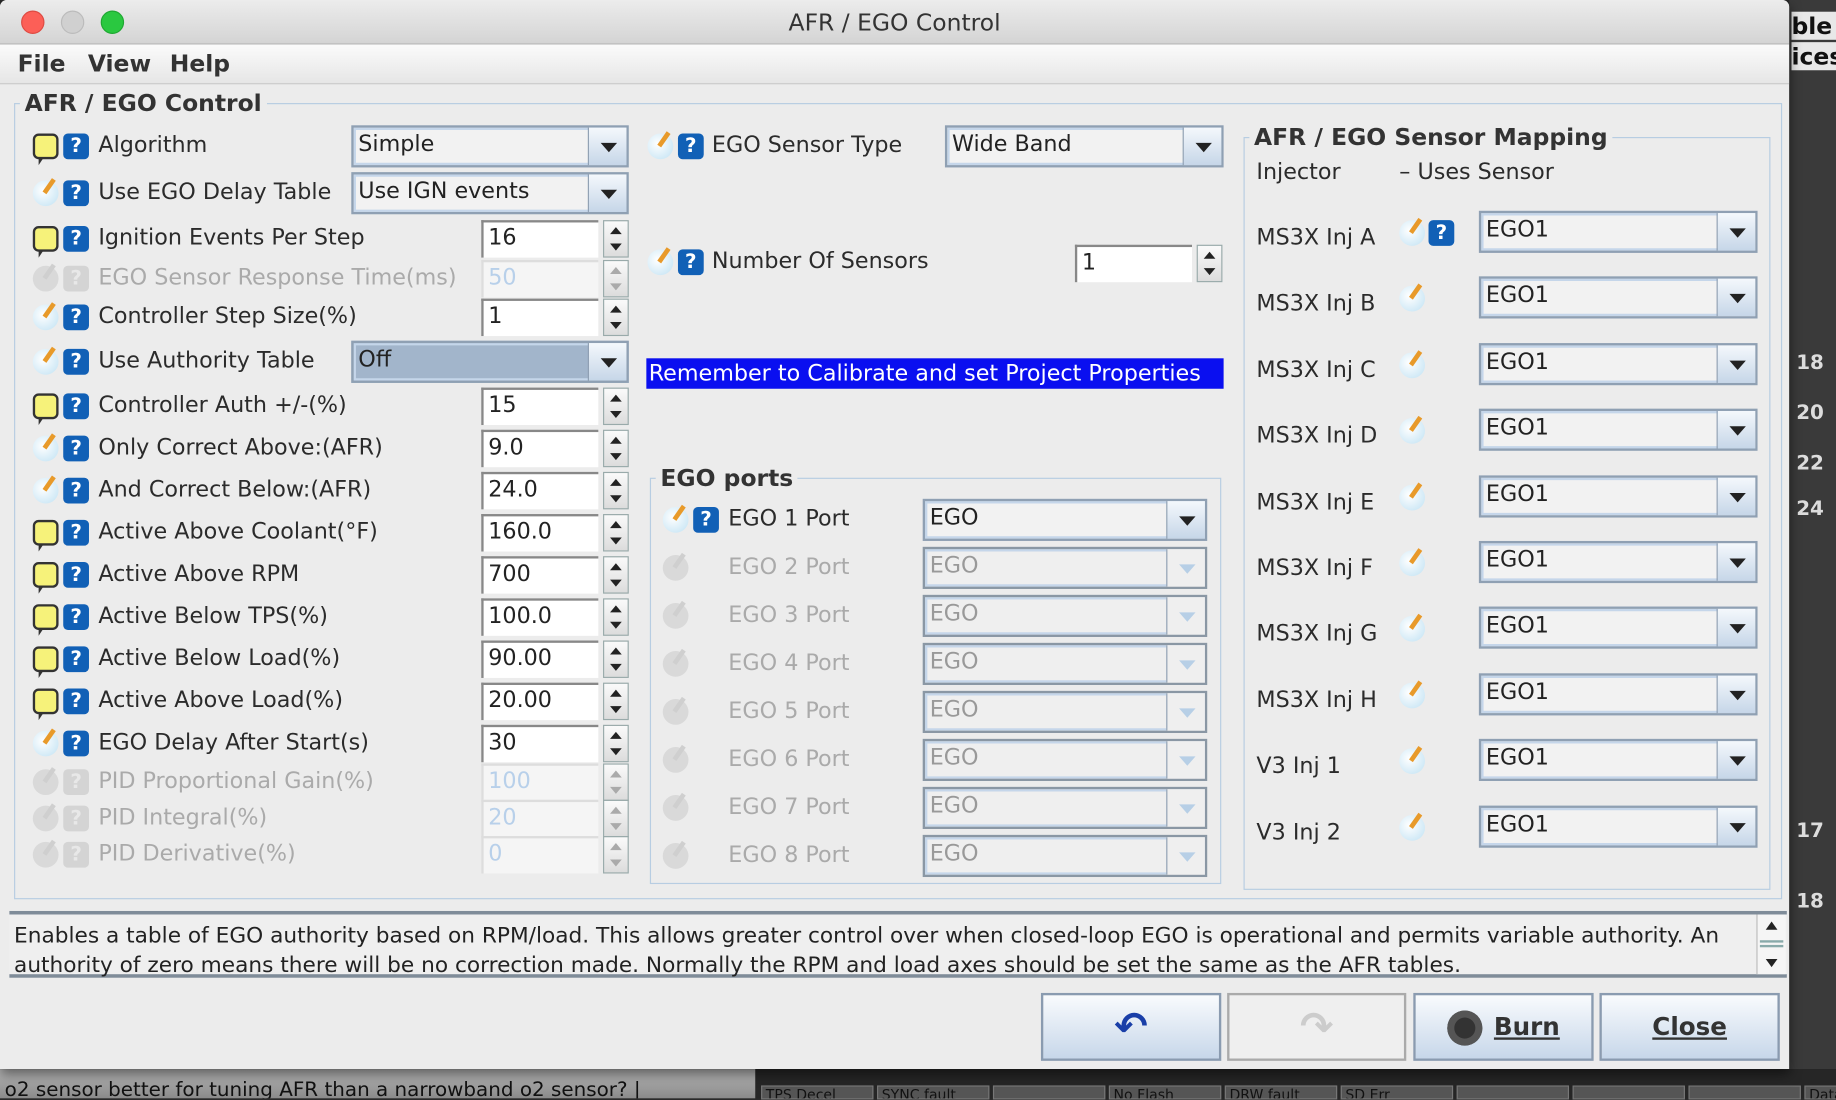 The height and width of the screenshot is (1100, 1836). I want to click on only-correct-above-afr-spinner-input: 9.0, so click(540, 448).